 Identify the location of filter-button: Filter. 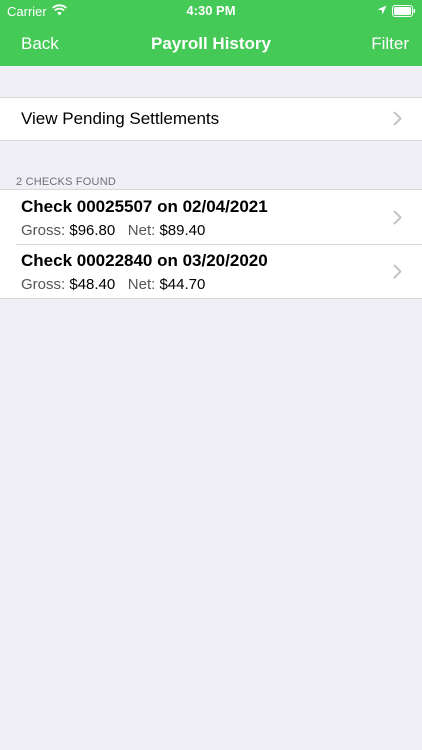
(390, 44).